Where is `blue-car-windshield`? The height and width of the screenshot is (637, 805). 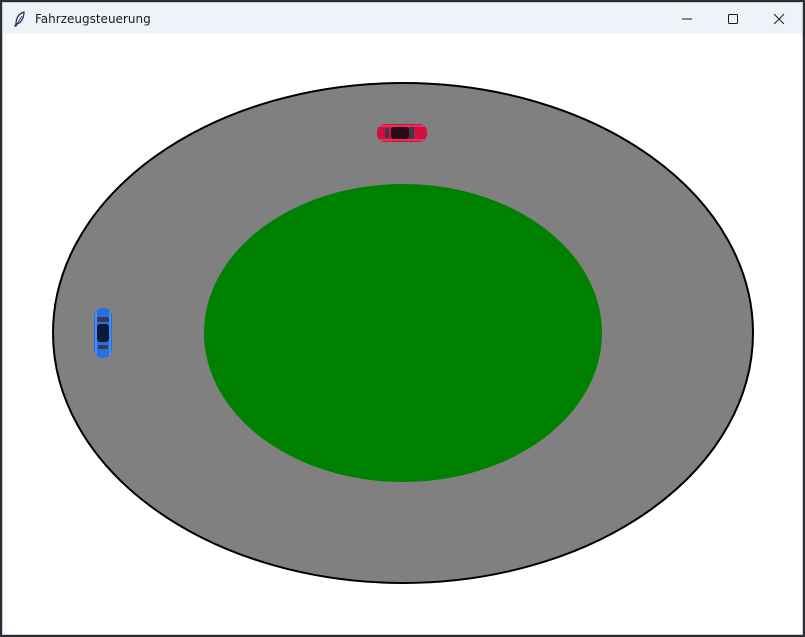 blue-car-windshield is located at coordinates (103, 319).